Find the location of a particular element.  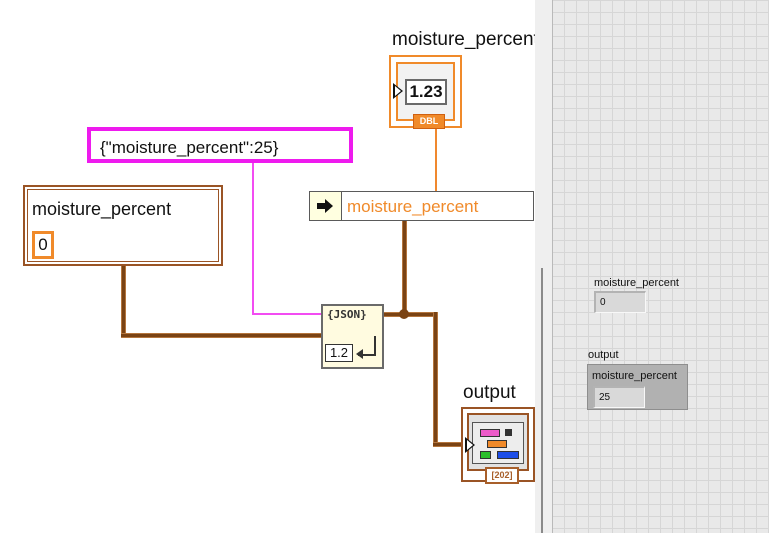

wire-junction-dot is located at coordinates (404, 314).